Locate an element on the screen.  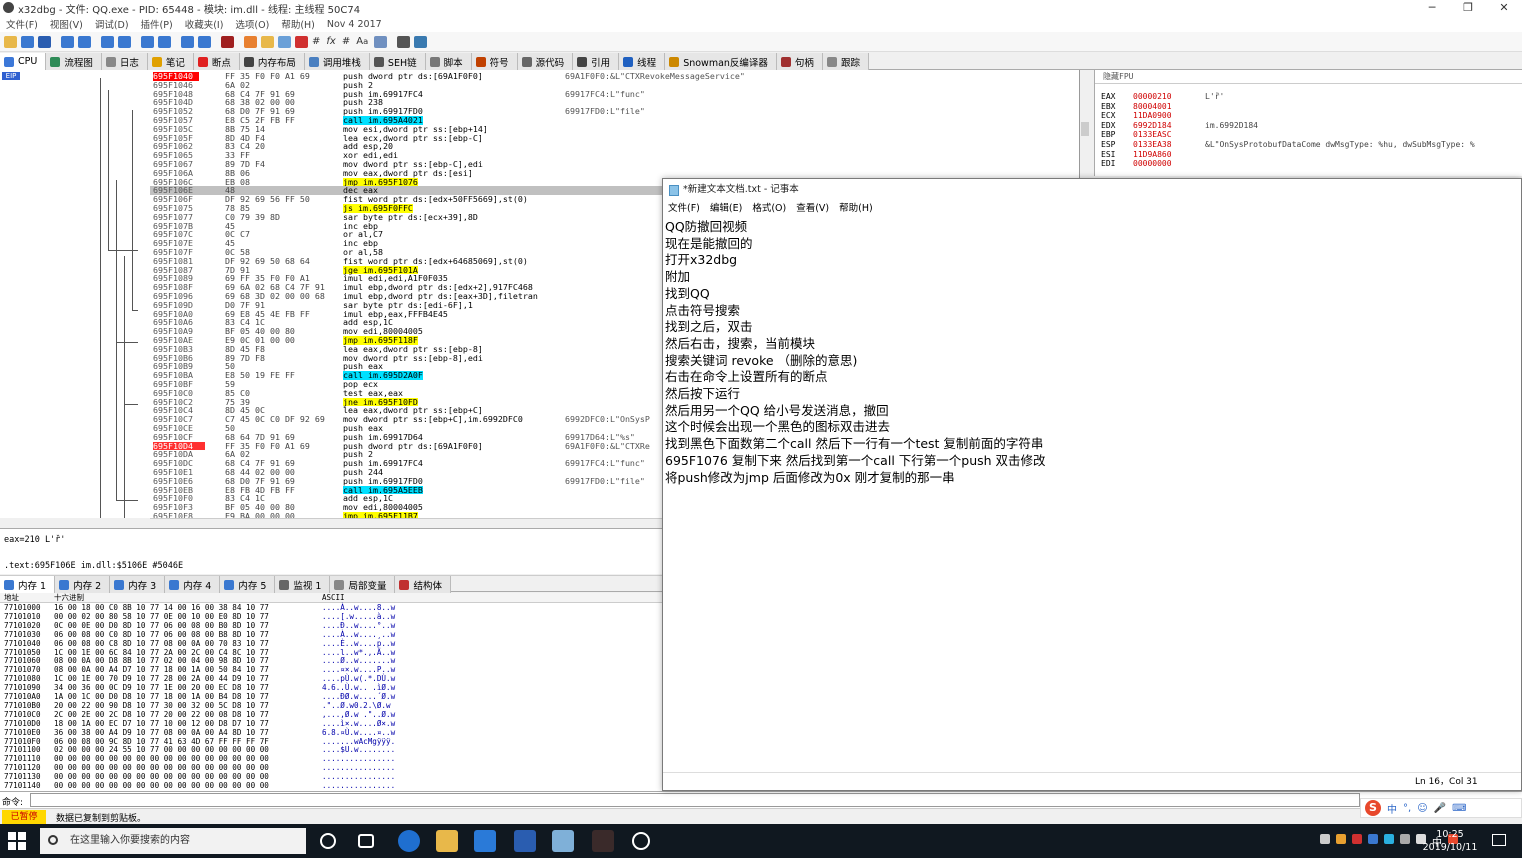
register-row: EBX 80004001 is located at coordinates (1153, 106).